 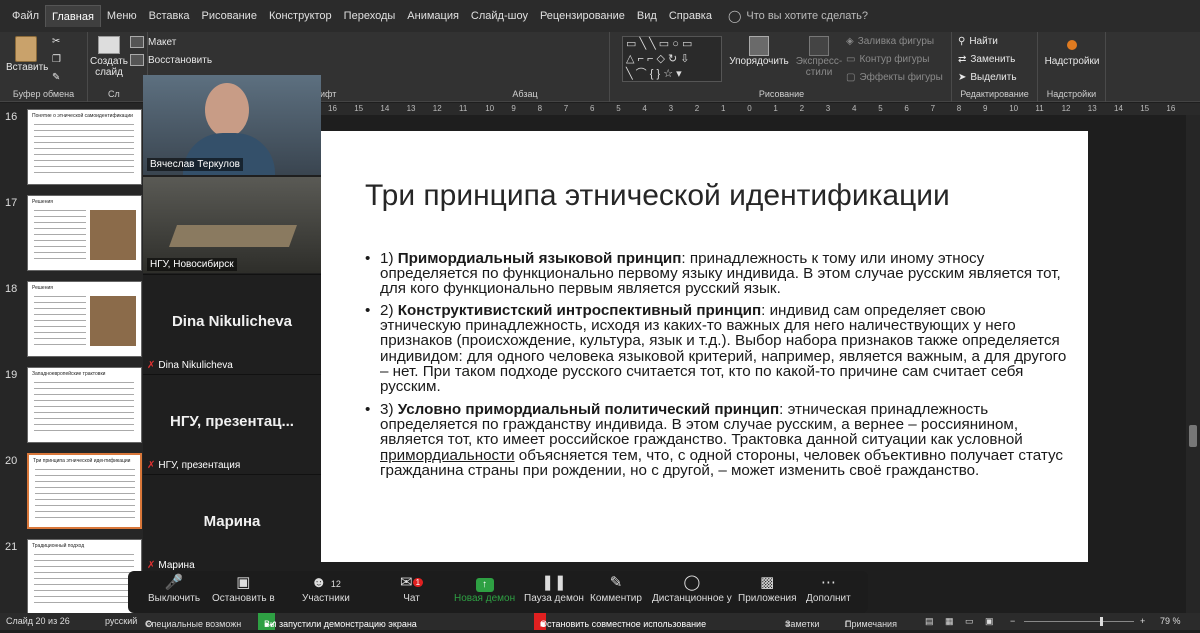 I want to click on sorter-view-icon: ▦, so click(x=949, y=621).